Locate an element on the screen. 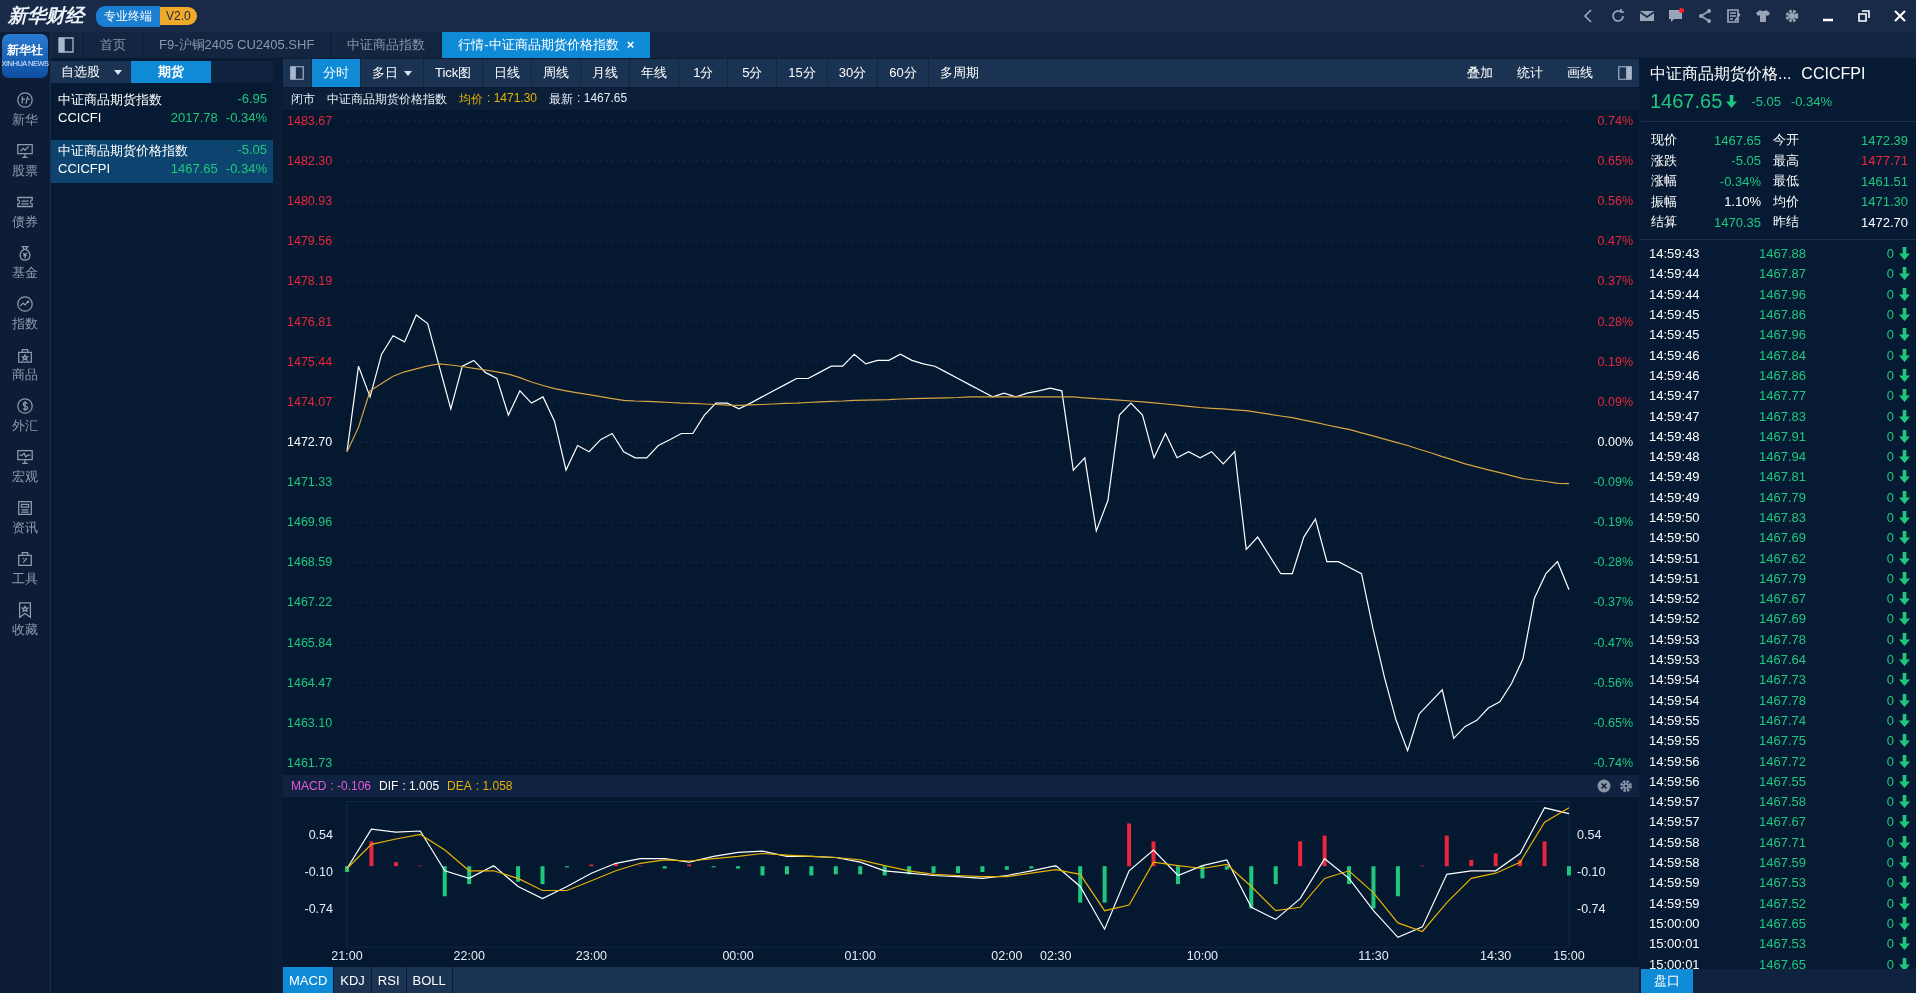  axis-label: 0.56% is located at coordinates (1615, 201).